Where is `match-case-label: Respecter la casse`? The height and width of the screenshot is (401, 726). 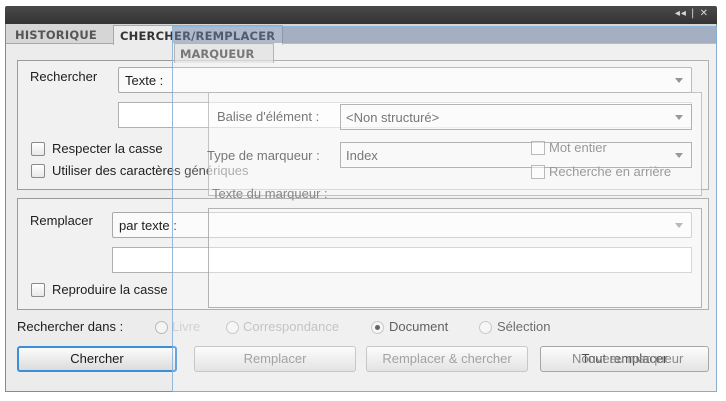 match-case-label: Respecter la casse is located at coordinates (107, 148).